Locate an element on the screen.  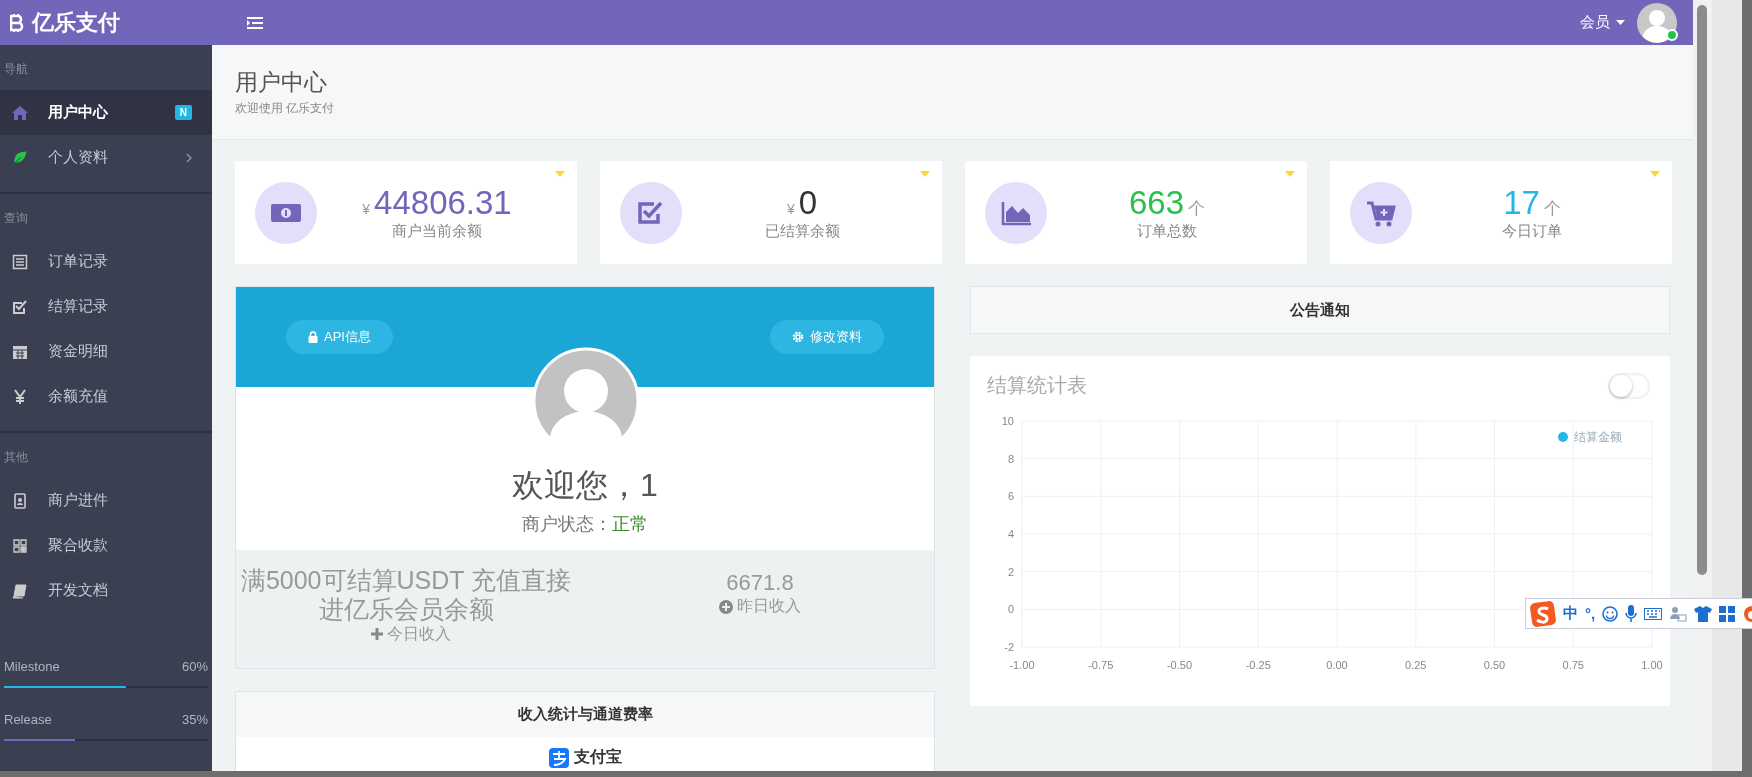
card-title: 收入统计与通道费率 is located at coordinates (585, 714).